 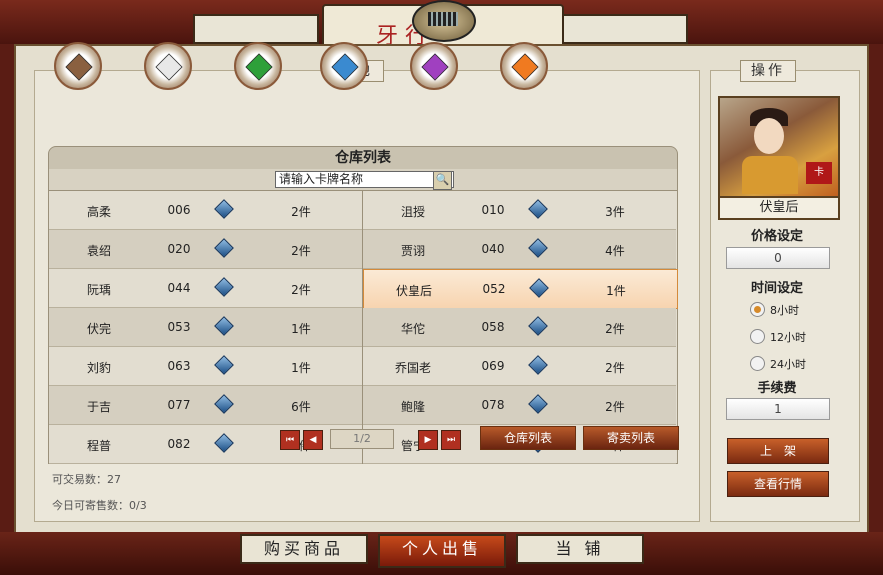 I want to click on card-number: 082, so click(x=179, y=444).